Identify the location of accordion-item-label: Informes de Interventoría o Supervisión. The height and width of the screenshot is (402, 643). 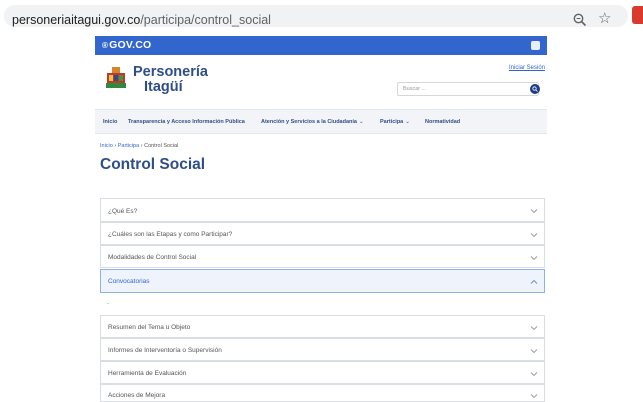
(165, 350).